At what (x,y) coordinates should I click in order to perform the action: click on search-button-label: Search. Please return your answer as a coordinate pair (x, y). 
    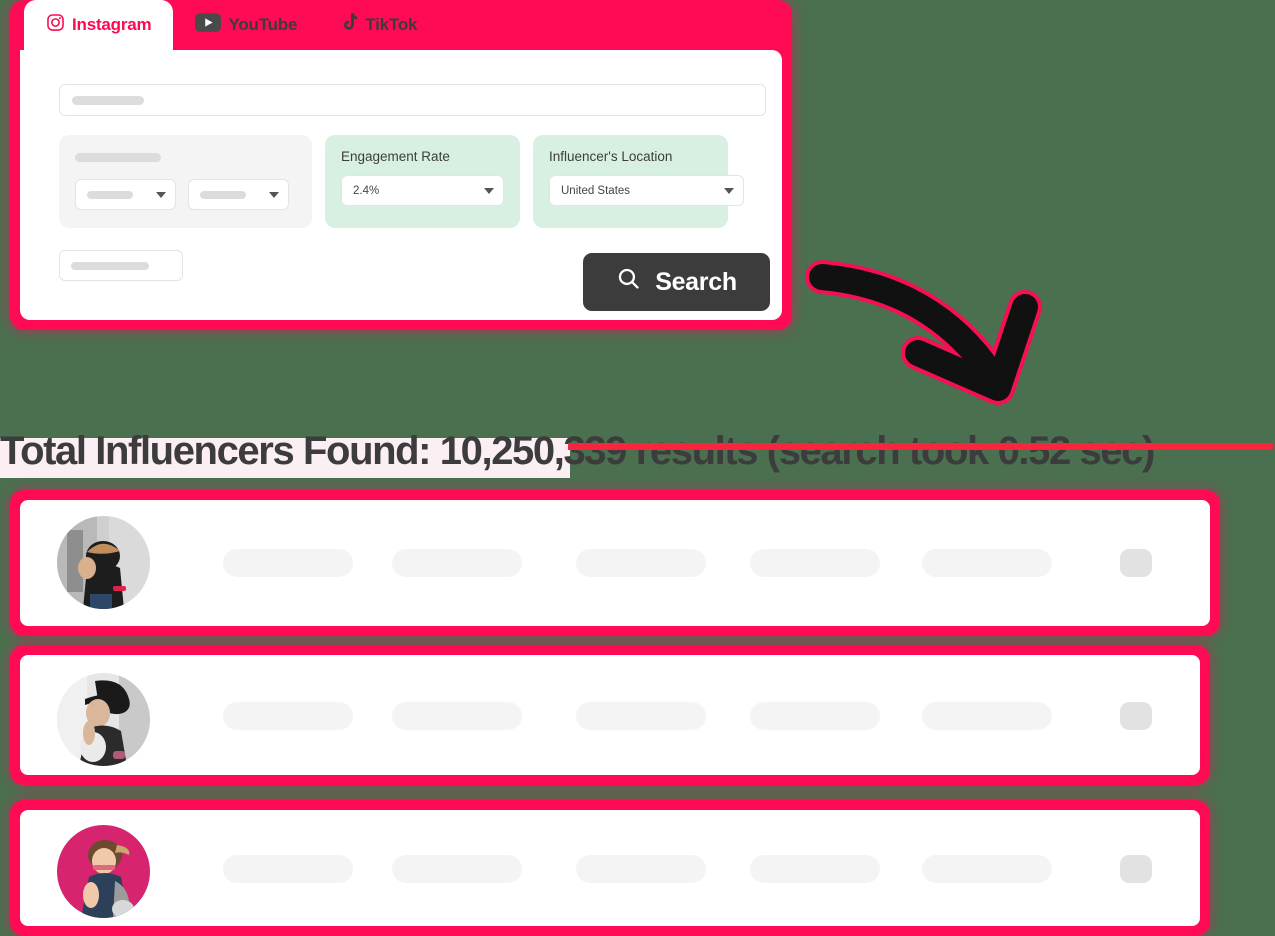
    Looking at the image, I should click on (696, 281).